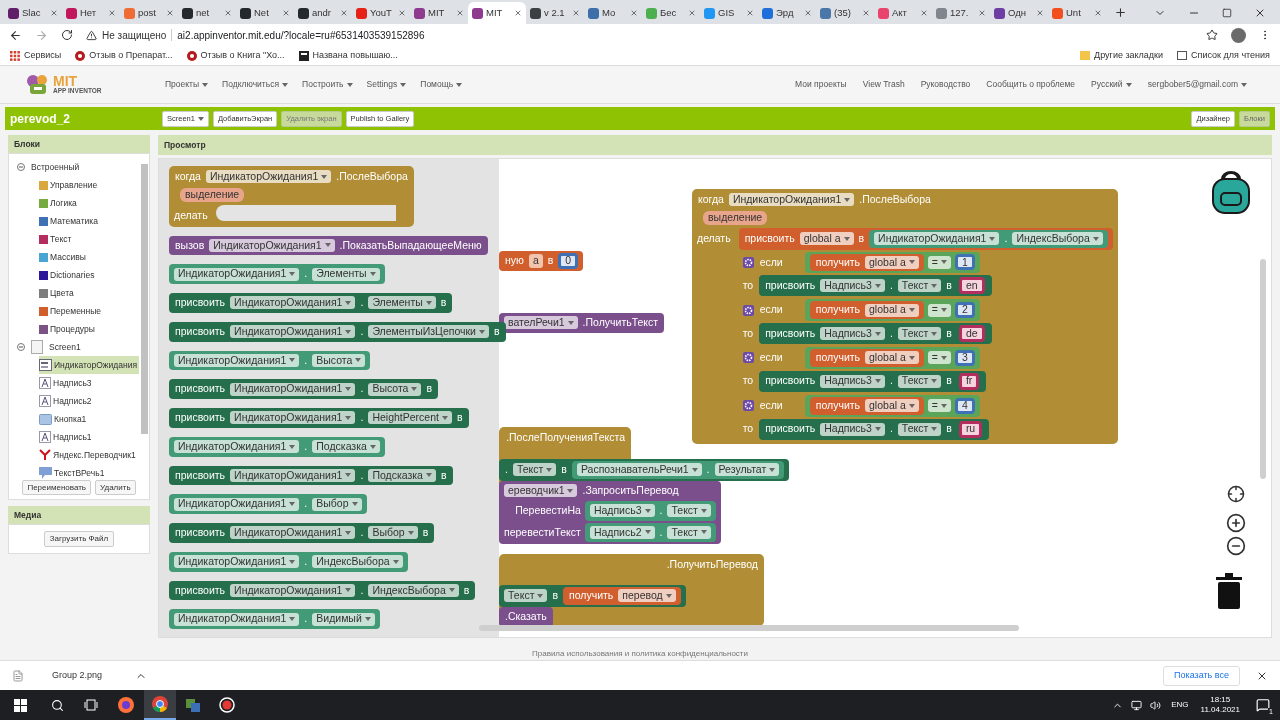 The image size is (1280, 720). I want to click on setter-block: присвоить Надпись3 . Текст в de, so click(875, 333).